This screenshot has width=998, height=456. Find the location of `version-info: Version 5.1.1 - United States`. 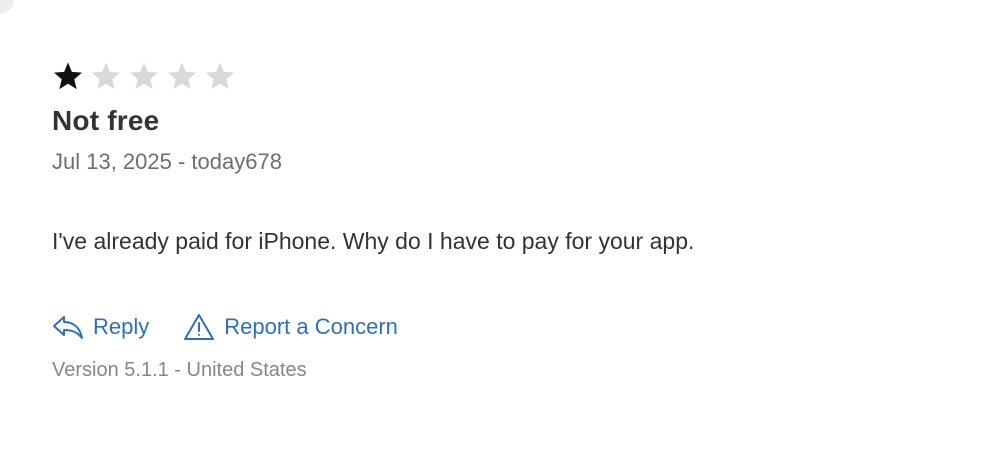

version-info: Version 5.1.1 - United States is located at coordinates (179, 370).